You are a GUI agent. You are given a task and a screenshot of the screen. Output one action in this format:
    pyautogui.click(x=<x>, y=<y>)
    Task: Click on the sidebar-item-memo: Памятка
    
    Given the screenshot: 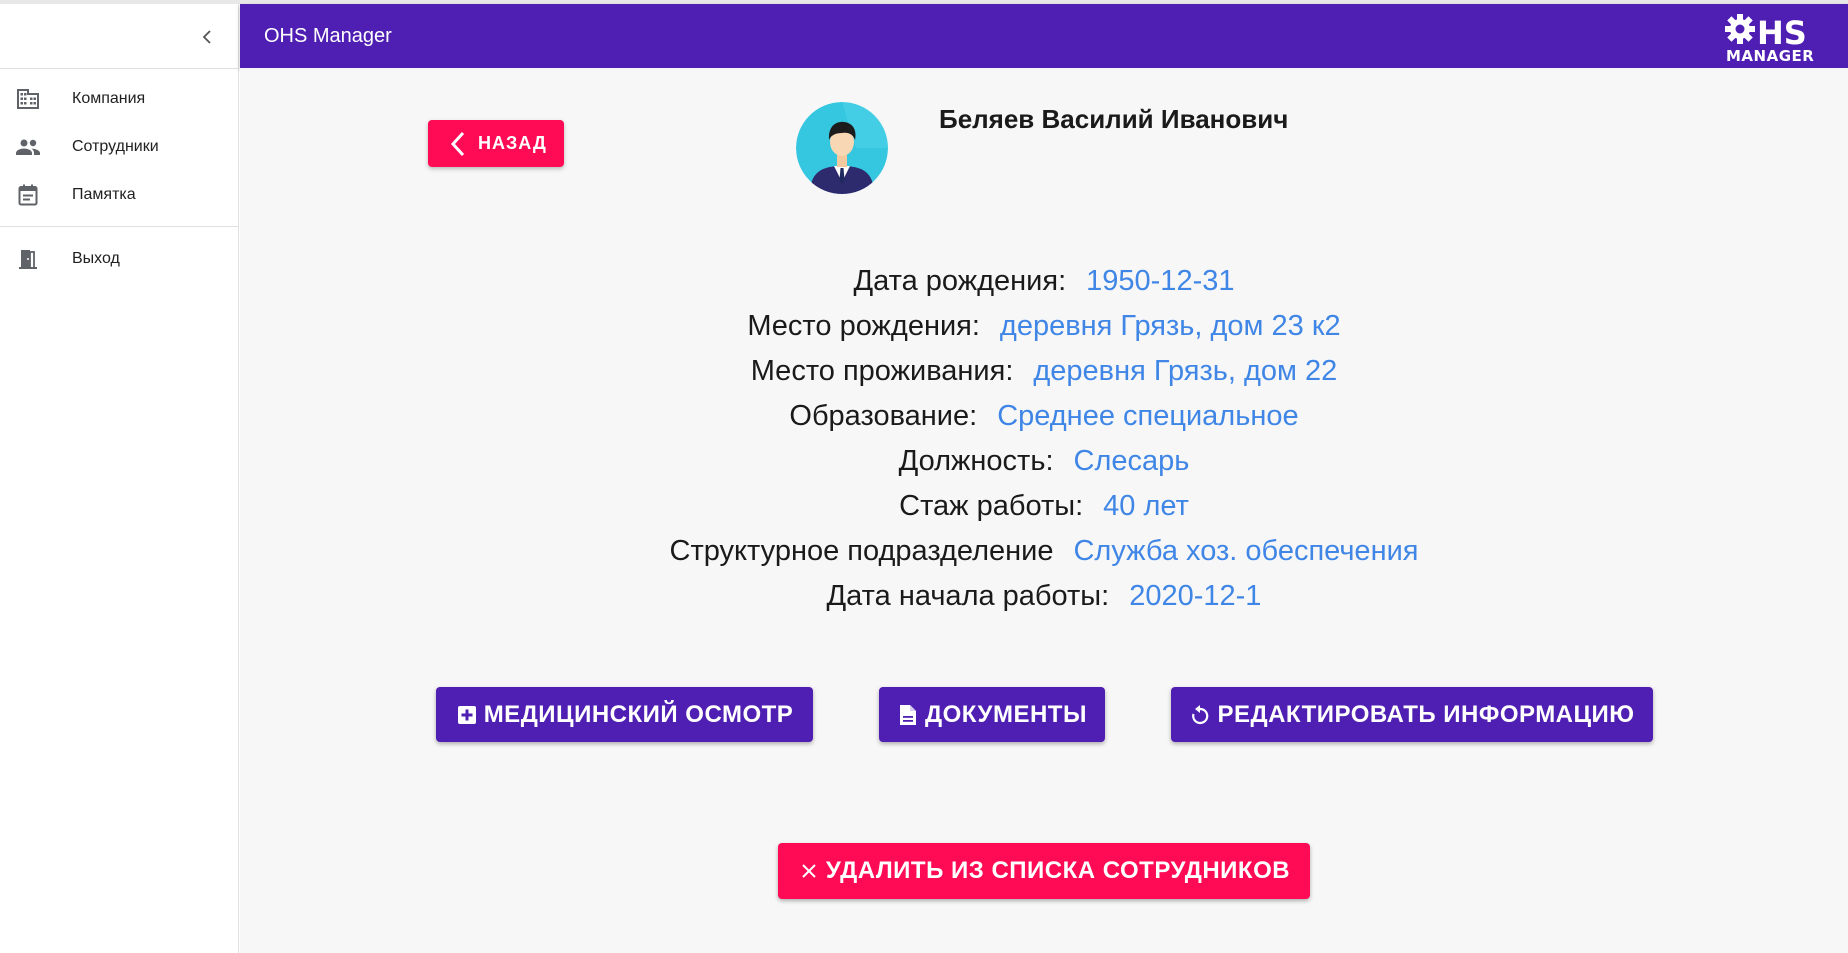 What is the action you would take?
    pyautogui.click(x=119, y=195)
    